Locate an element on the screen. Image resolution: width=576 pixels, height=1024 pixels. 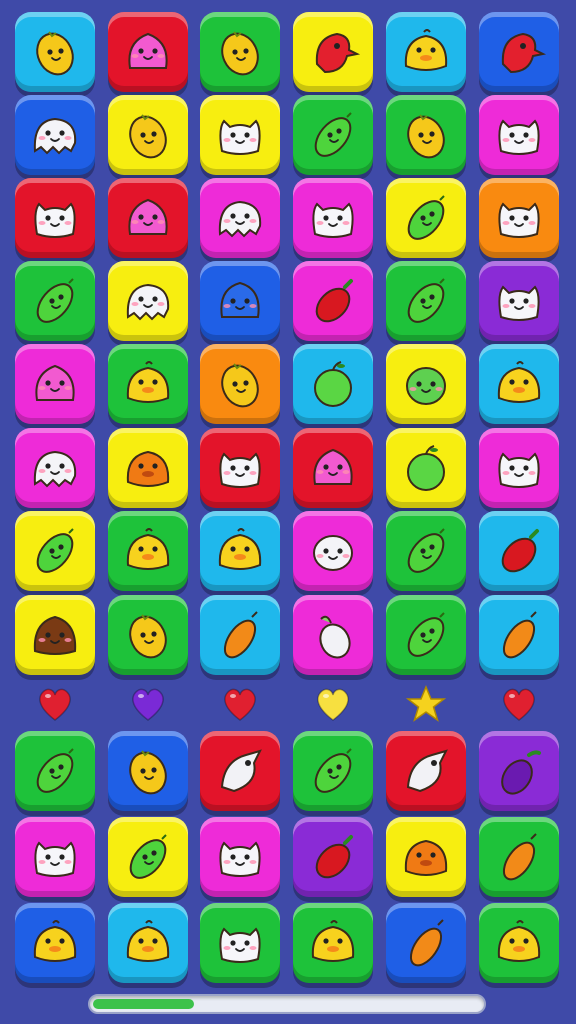
tile-orange-white-cat is located at coordinates (519, 218).